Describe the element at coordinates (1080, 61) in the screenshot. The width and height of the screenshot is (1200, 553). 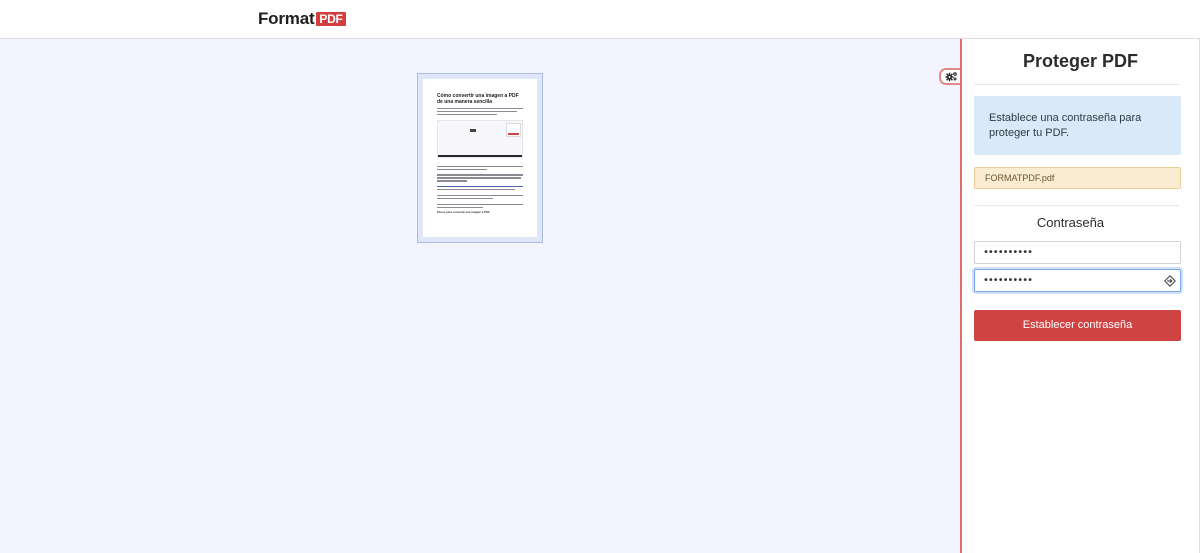
I see `panel-title: Proteger PDF` at that location.